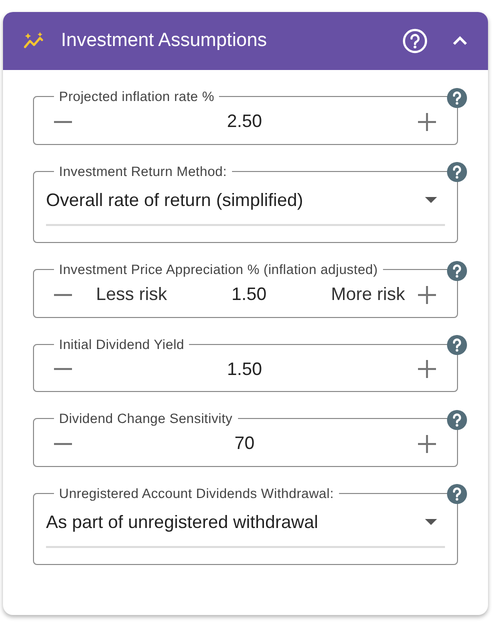 The width and height of the screenshot is (492, 635). What do you see at coordinates (460, 41) in the screenshot?
I see `collapse-icon` at bounding box center [460, 41].